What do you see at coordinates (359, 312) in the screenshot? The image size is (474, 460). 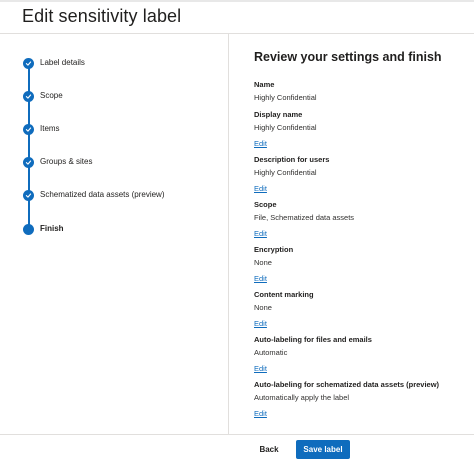 I see `section-content-marking: Content marking None Edit` at bounding box center [359, 312].